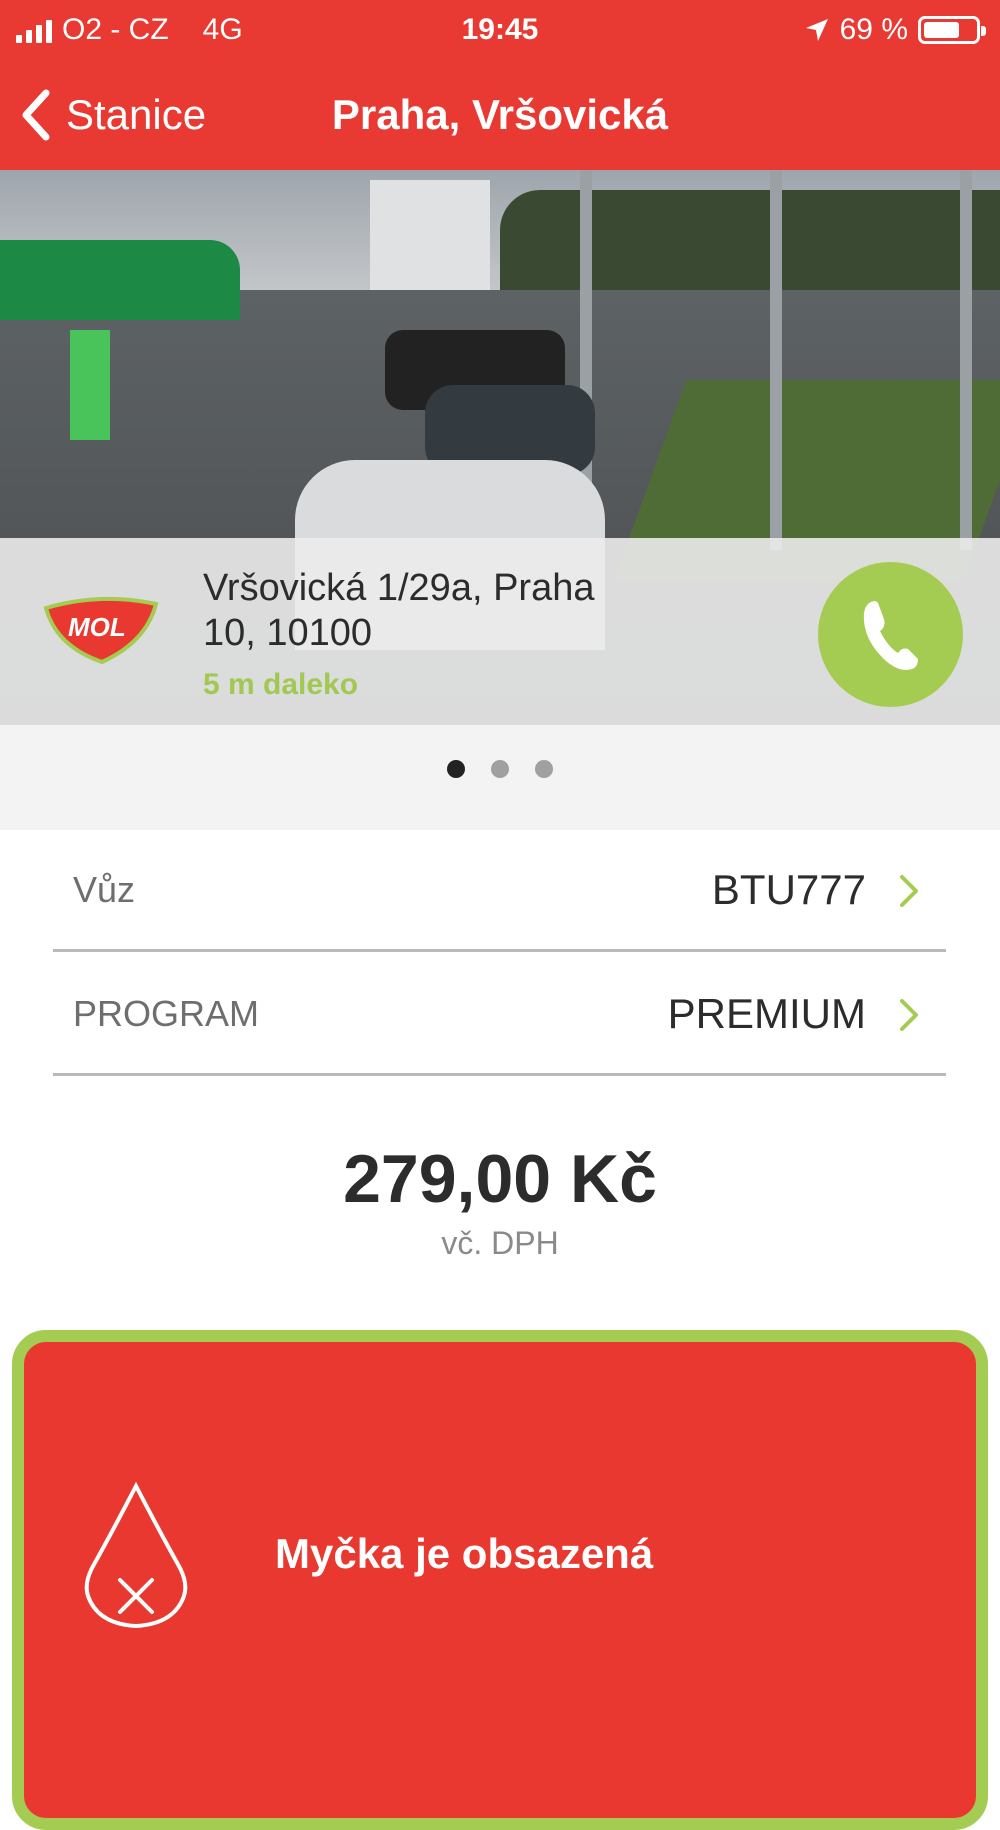 This screenshot has width=1000, height=1830. I want to click on phone-icon, so click(890, 635).